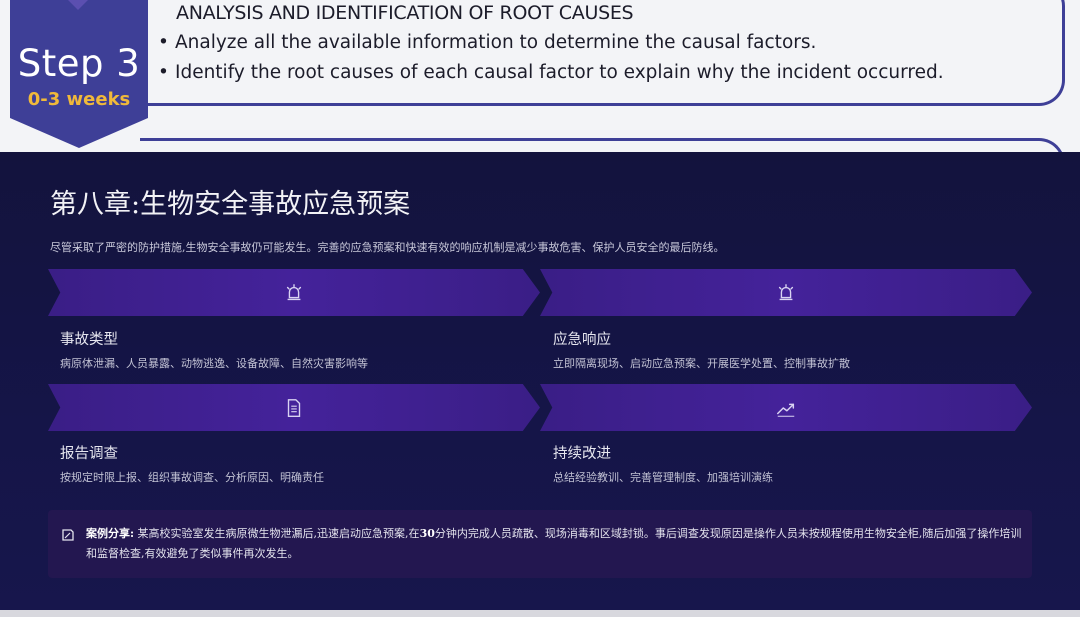 Image resolution: width=1080 pixels, height=617 pixels. What do you see at coordinates (79, 99) in the screenshot?
I see `step-duration: 0-3 weeks` at bounding box center [79, 99].